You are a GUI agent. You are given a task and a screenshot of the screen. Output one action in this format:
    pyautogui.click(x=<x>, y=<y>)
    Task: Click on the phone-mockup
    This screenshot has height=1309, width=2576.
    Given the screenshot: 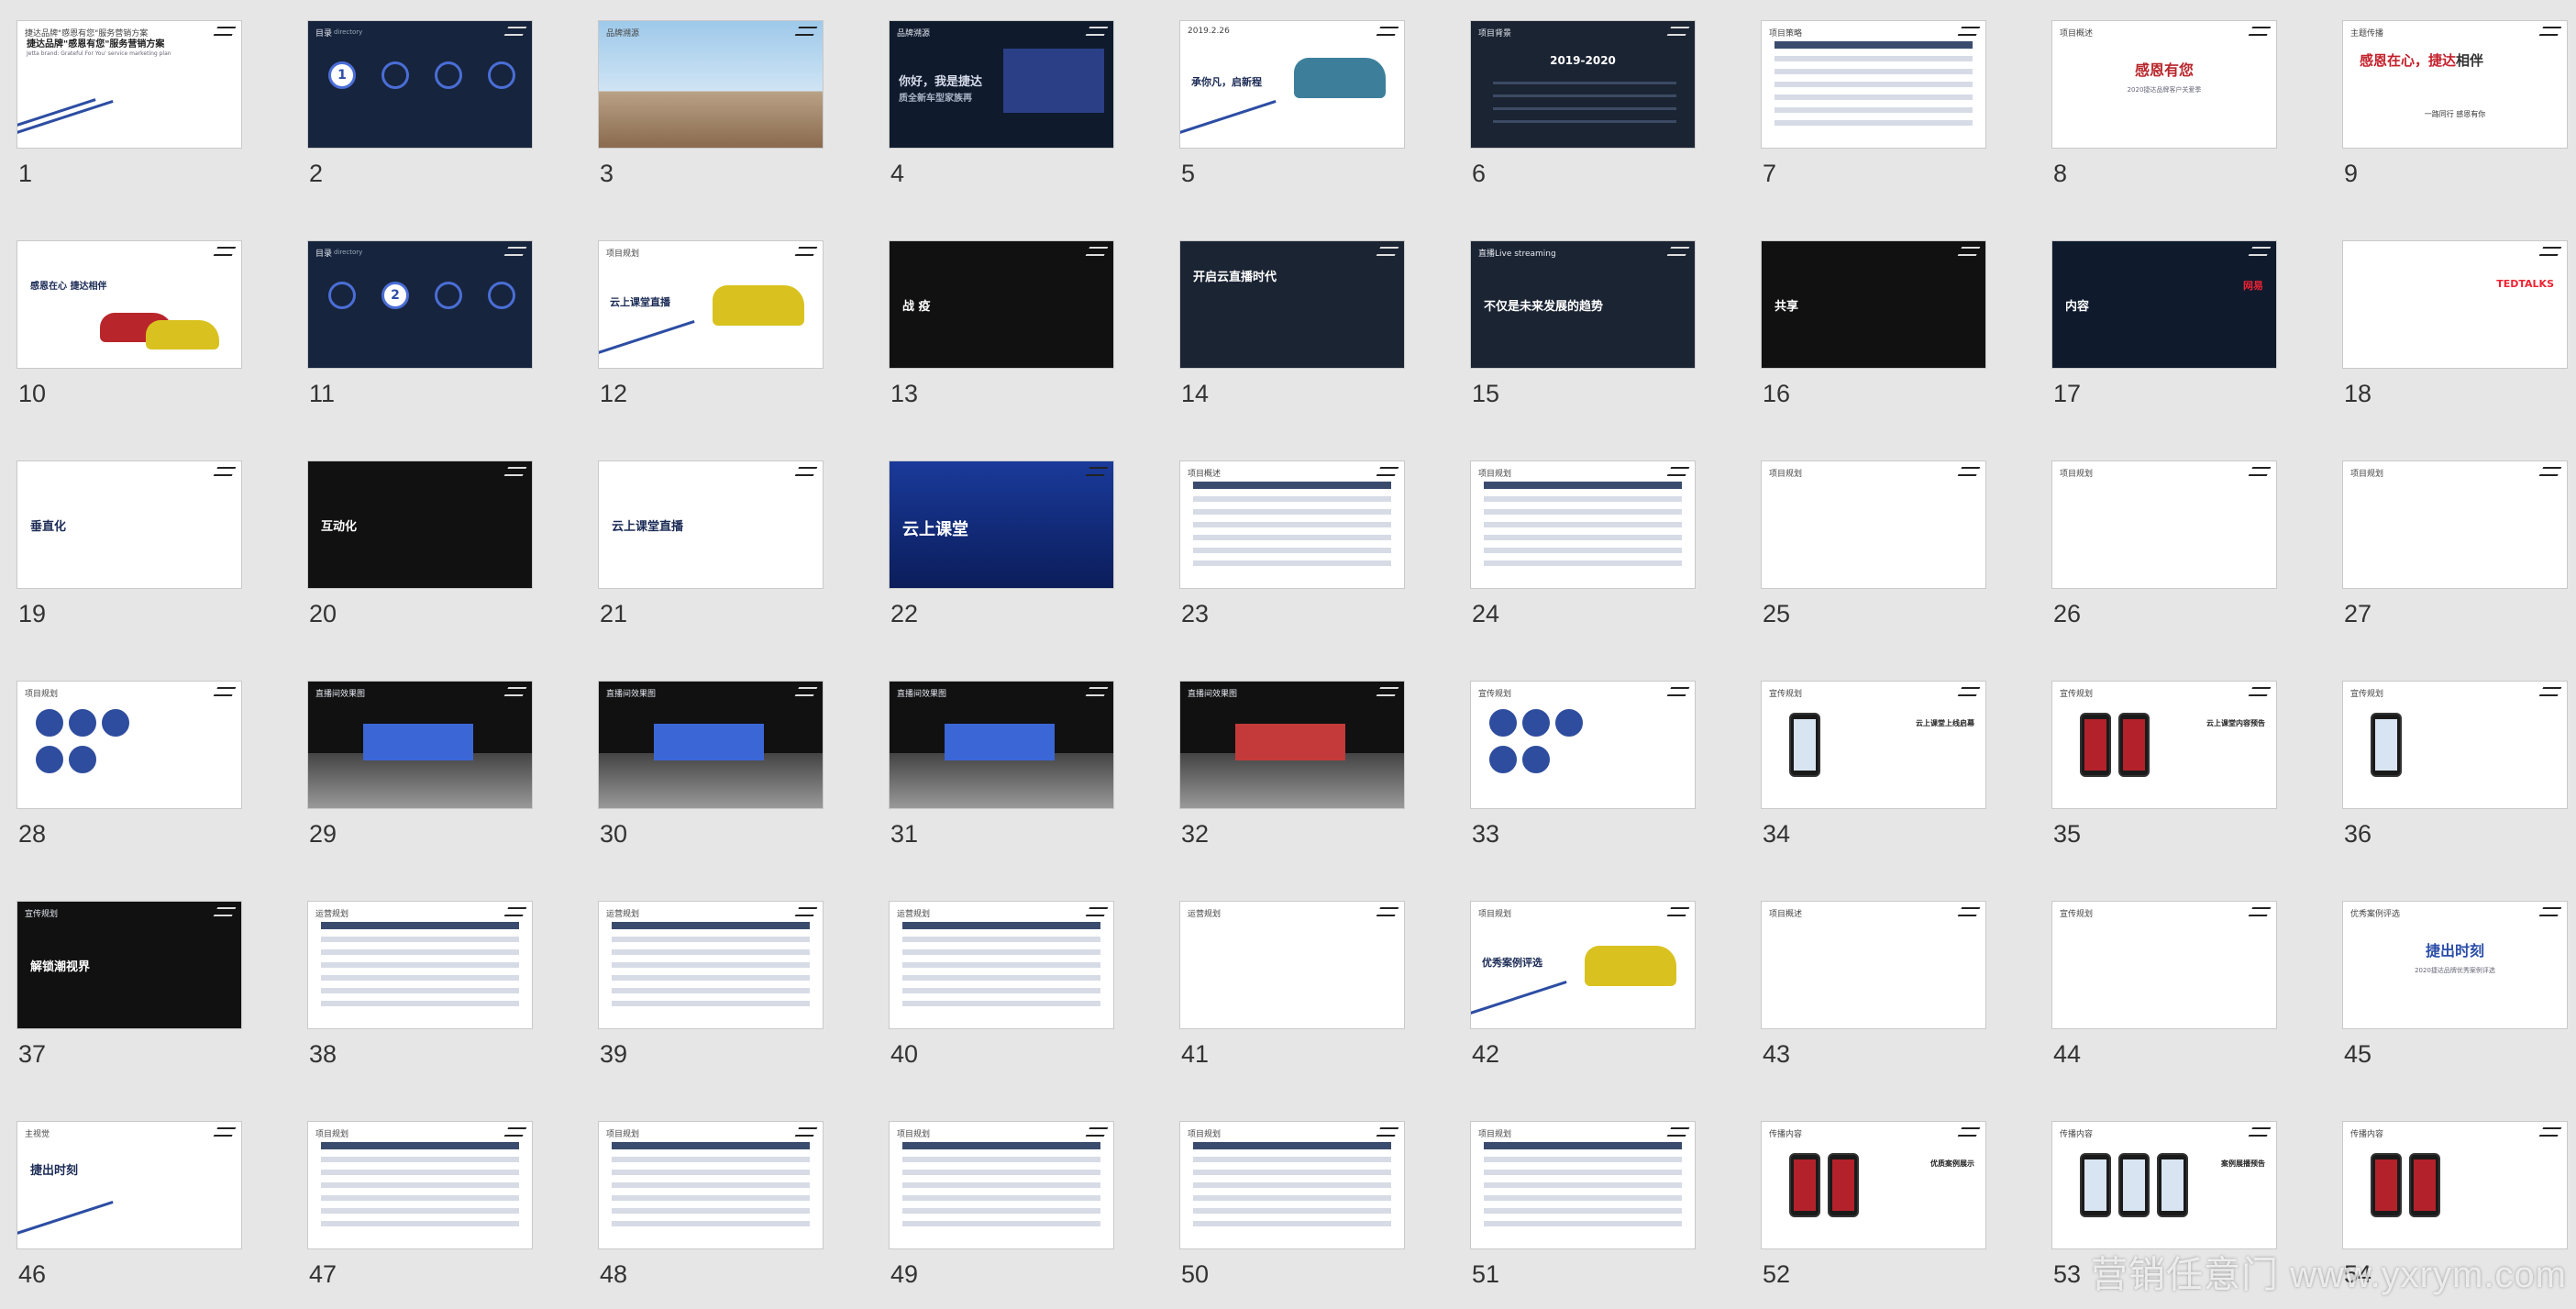 What is the action you would take?
    pyautogui.click(x=2095, y=745)
    